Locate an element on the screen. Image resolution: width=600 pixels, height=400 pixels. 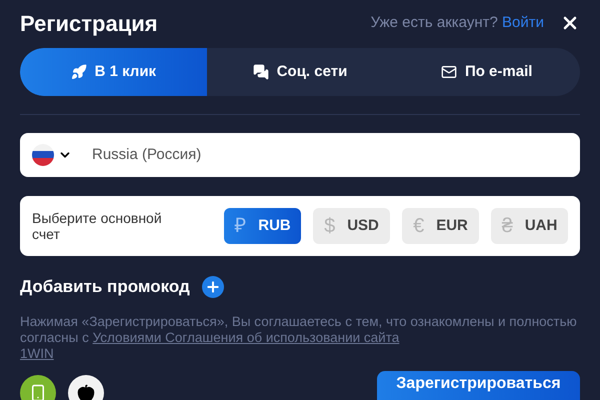
terms-link: 1WIN is located at coordinates (37, 353).